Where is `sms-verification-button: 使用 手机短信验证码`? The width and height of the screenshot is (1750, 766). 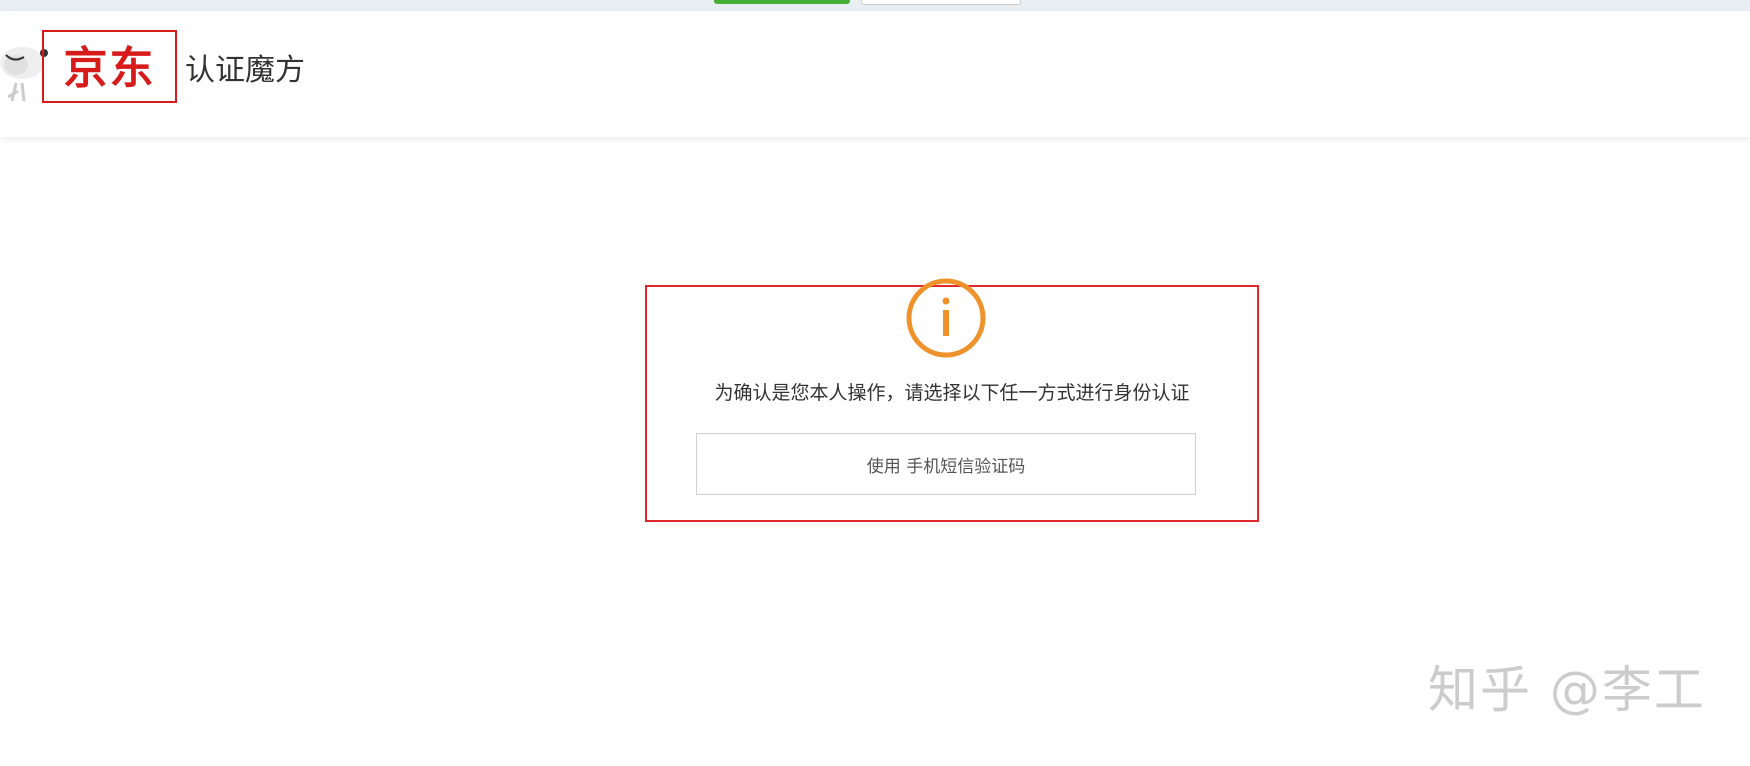
sms-verification-button: 使用 手机短信验证码 is located at coordinates (946, 464).